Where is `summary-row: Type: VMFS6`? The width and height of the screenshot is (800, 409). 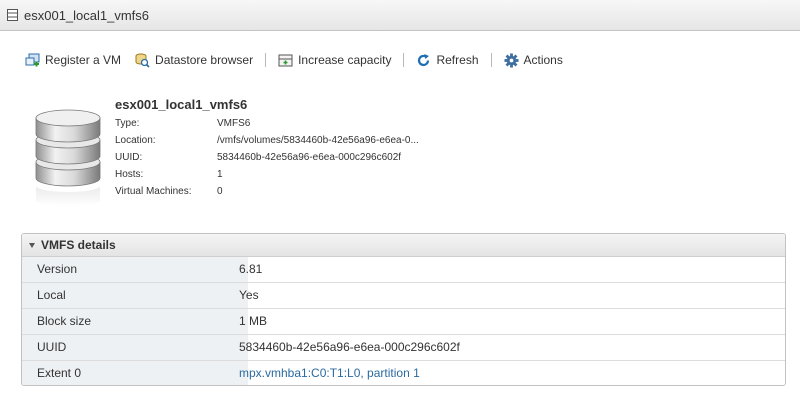 summary-row: Type: VMFS6 is located at coordinates (183, 123).